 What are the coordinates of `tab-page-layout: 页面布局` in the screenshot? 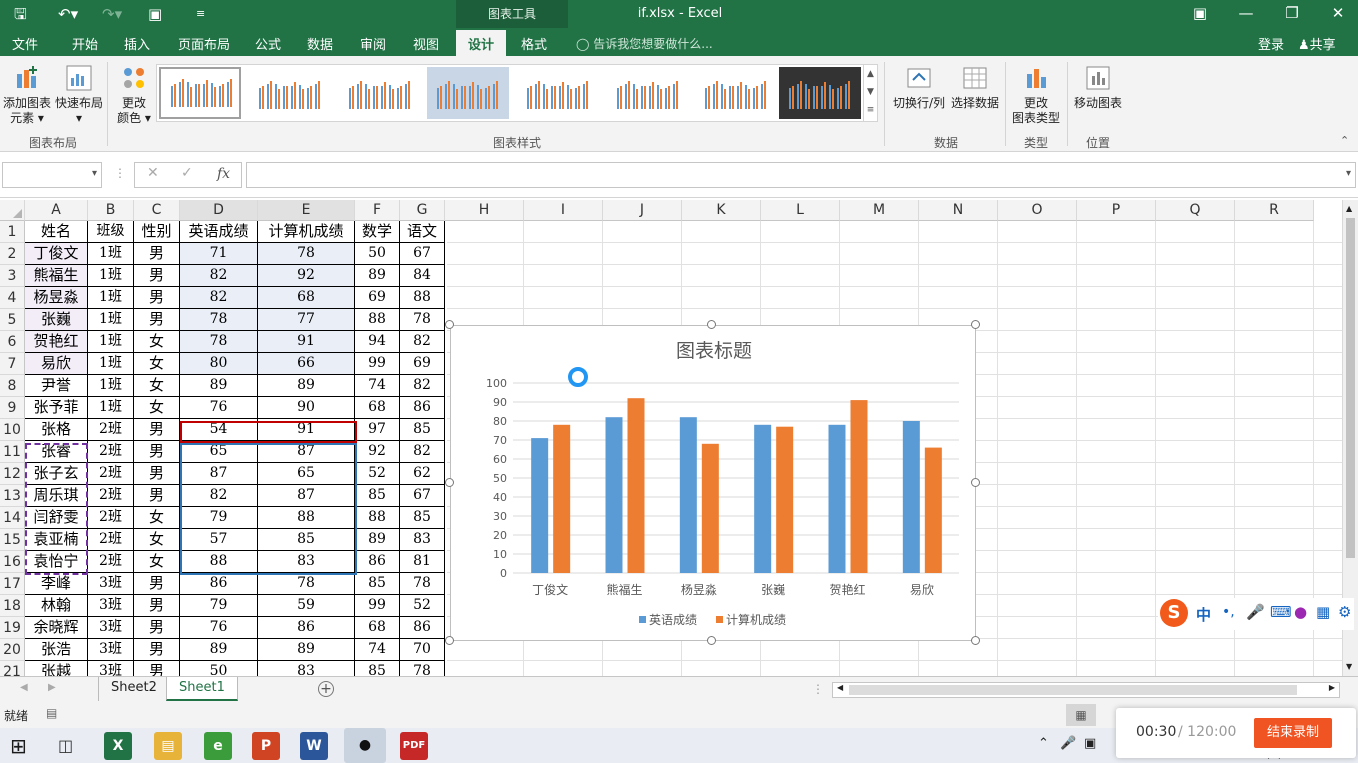 It's located at (204, 43).